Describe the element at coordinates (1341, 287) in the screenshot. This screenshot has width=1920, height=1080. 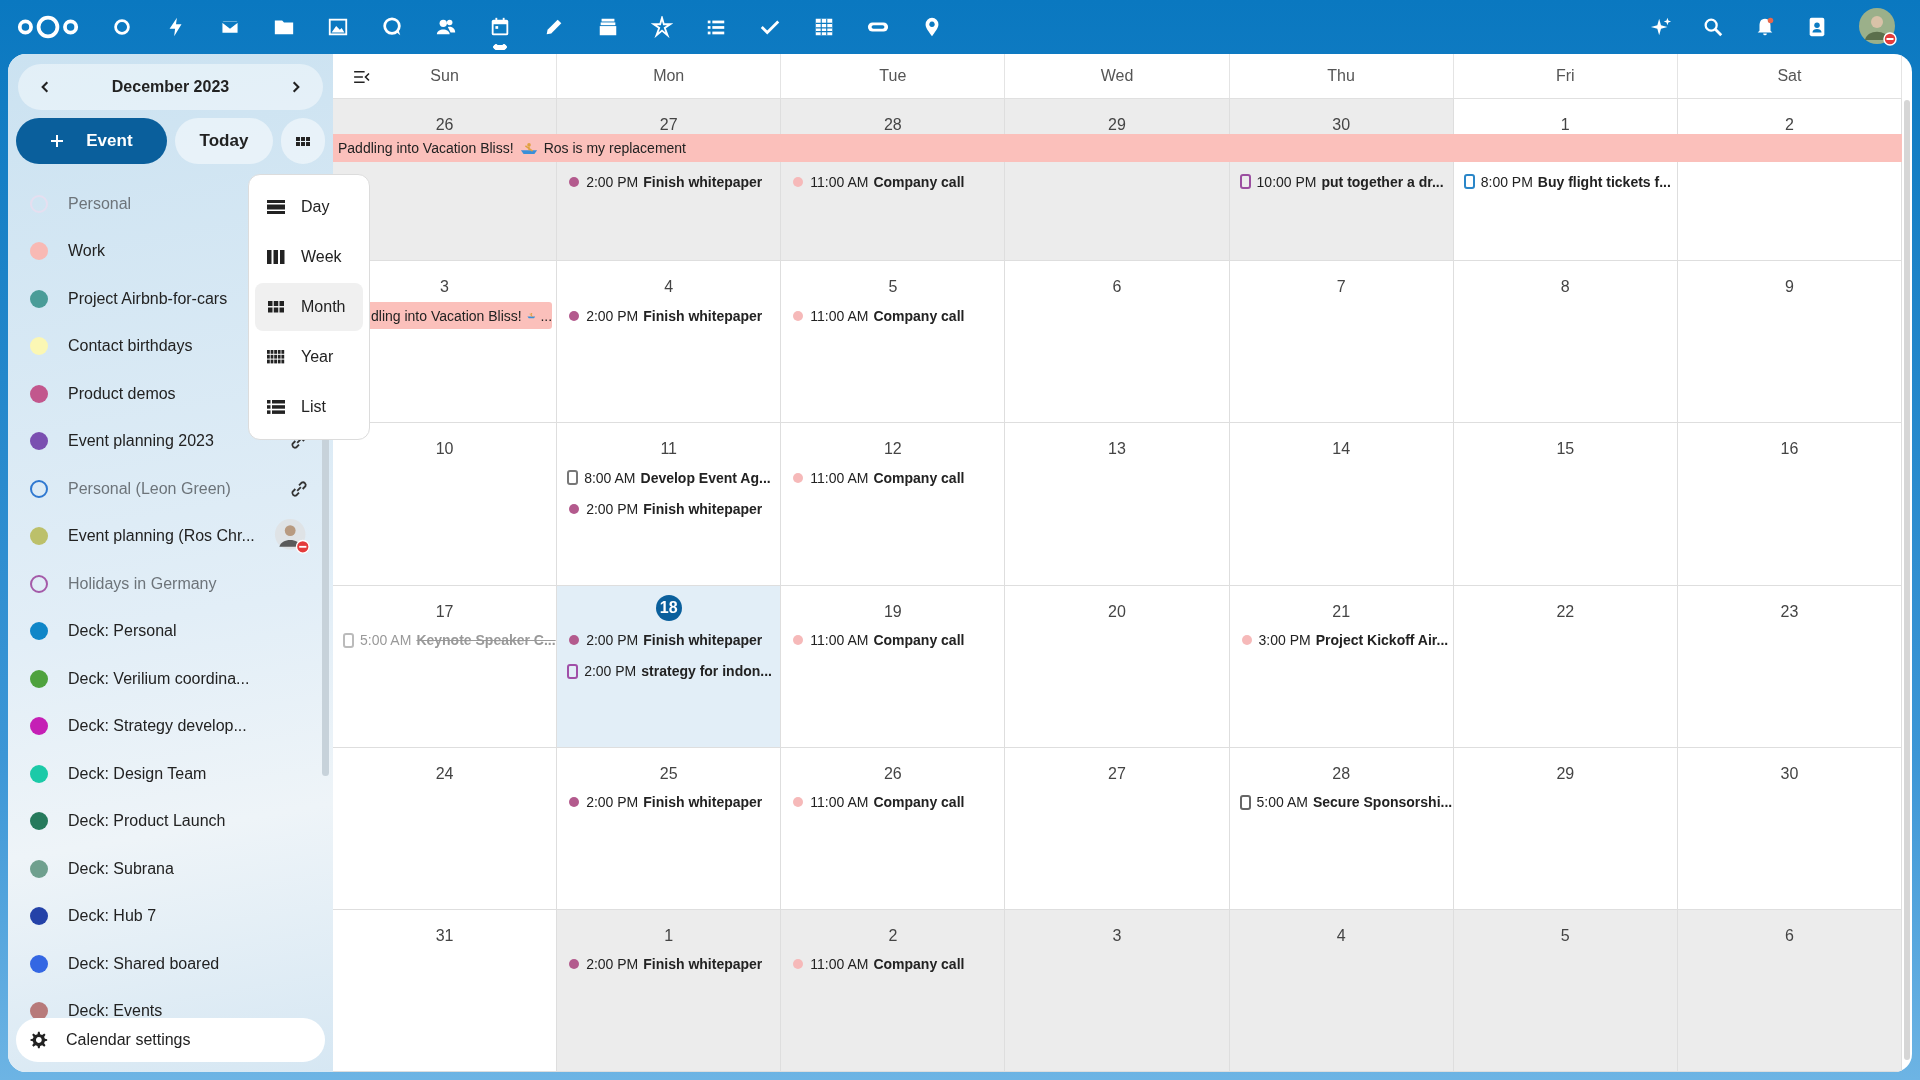
I see `date-number: 7` at that location.